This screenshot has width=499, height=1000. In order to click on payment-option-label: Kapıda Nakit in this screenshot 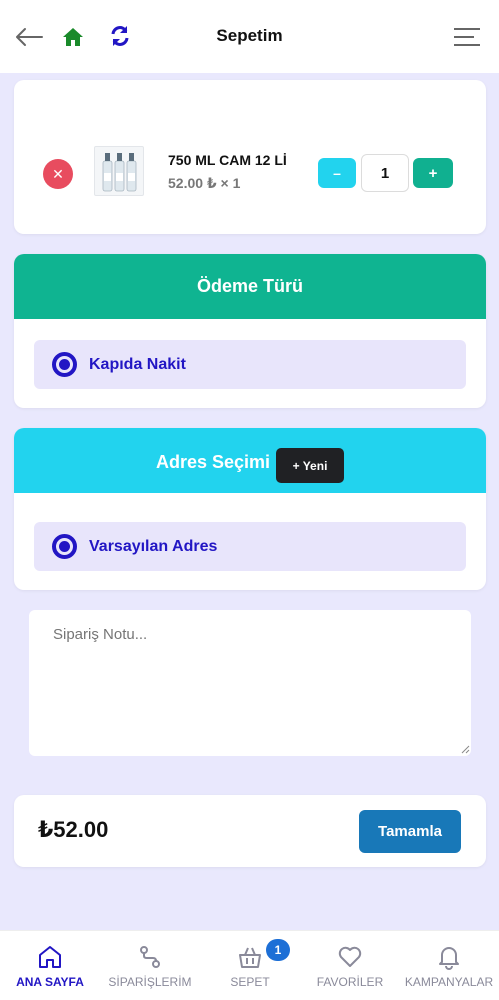, I will do `click(137, 364)`.